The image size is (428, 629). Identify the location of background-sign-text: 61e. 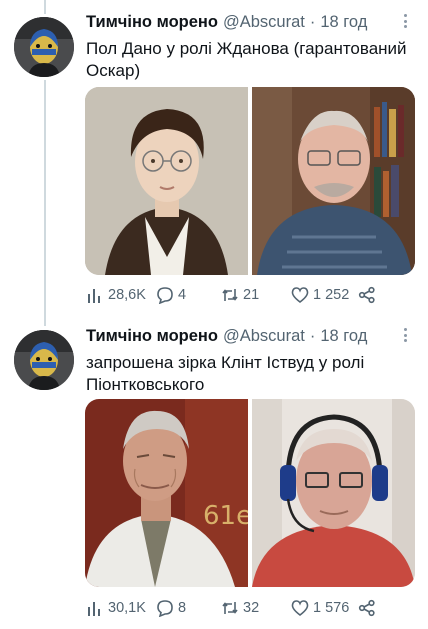
(225, 516).